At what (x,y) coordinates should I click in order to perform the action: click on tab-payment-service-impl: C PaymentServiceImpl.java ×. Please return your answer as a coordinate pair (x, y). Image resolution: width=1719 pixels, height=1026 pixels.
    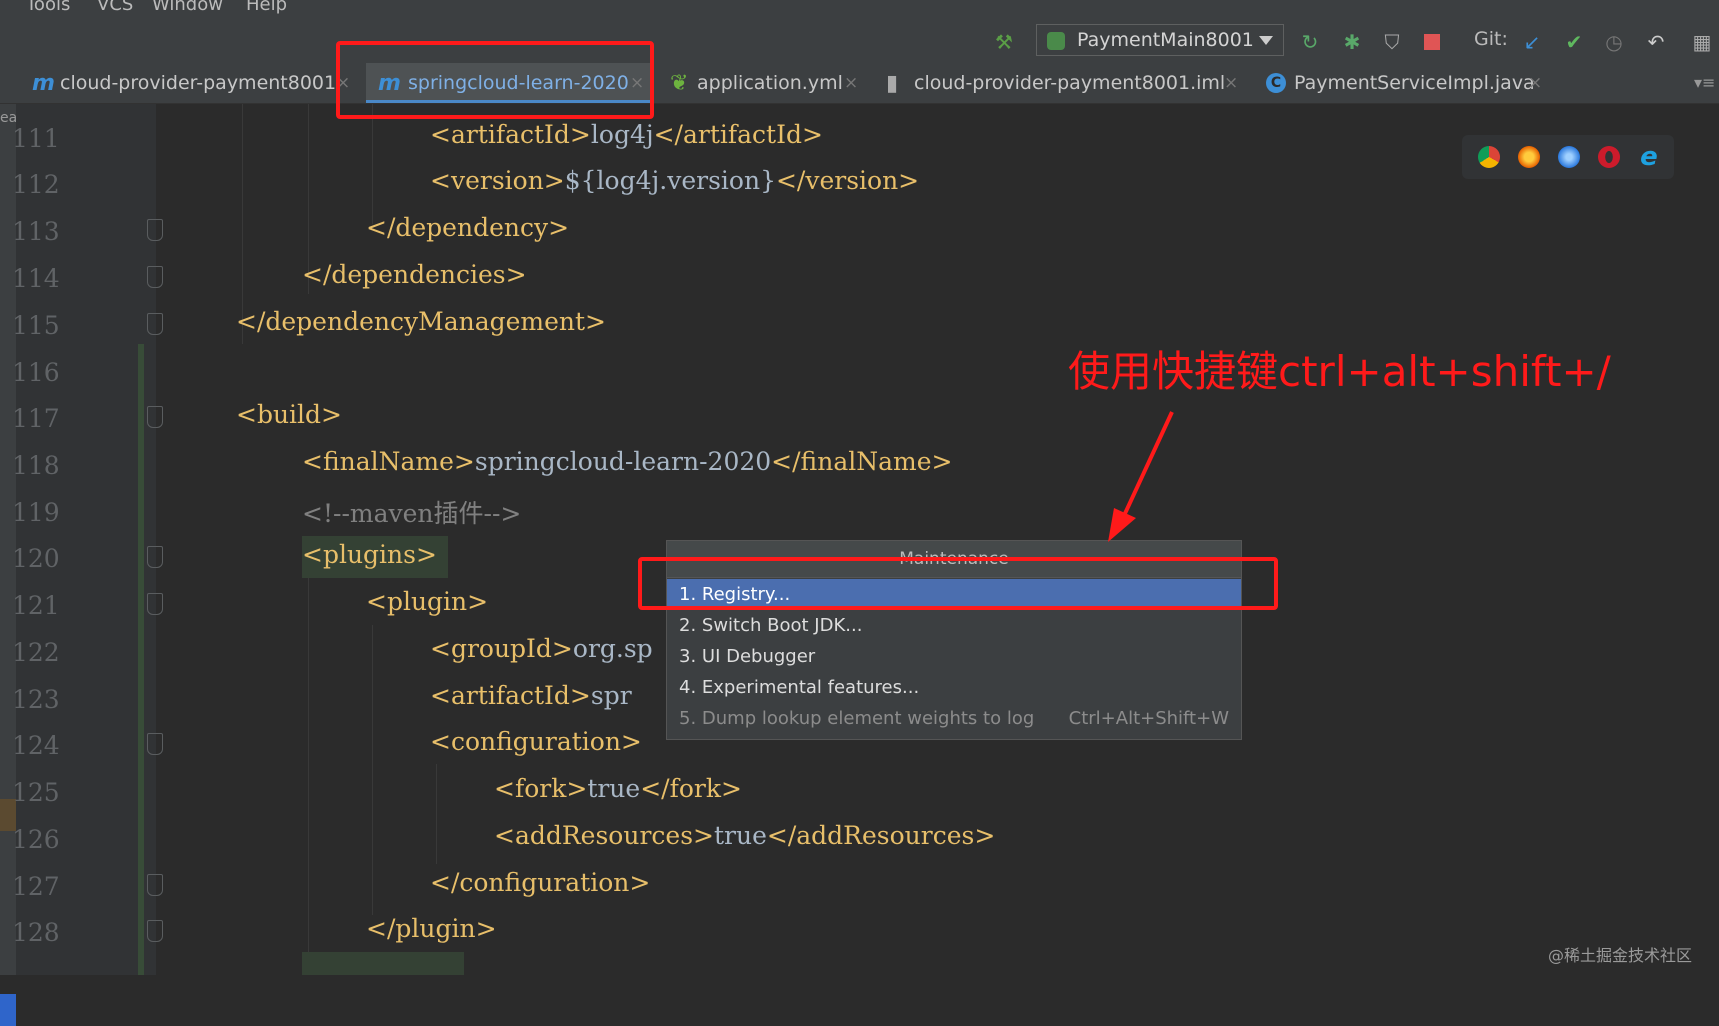
    Looking at the image, I should click on (1407, 83).